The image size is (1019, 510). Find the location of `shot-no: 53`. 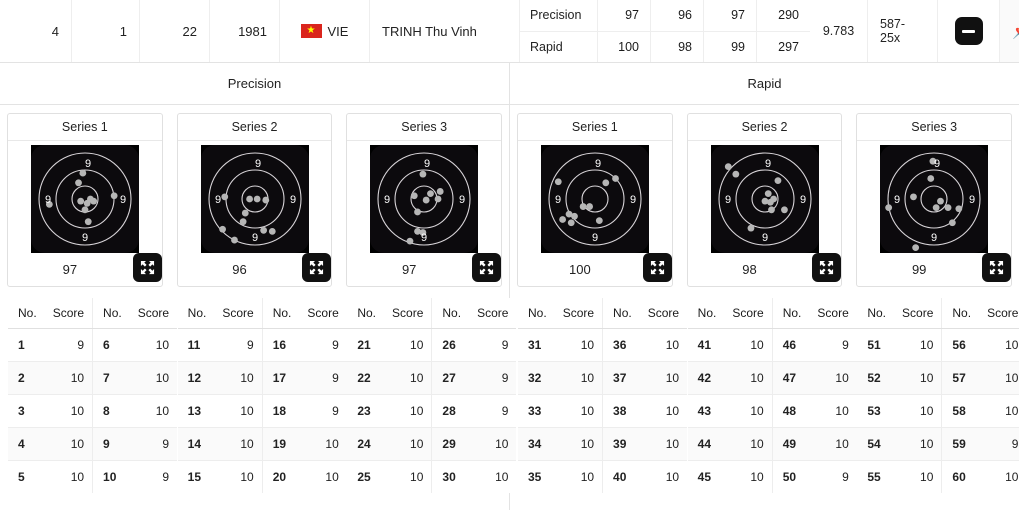

shot-no: 53 is located at coordinates (876, 411).